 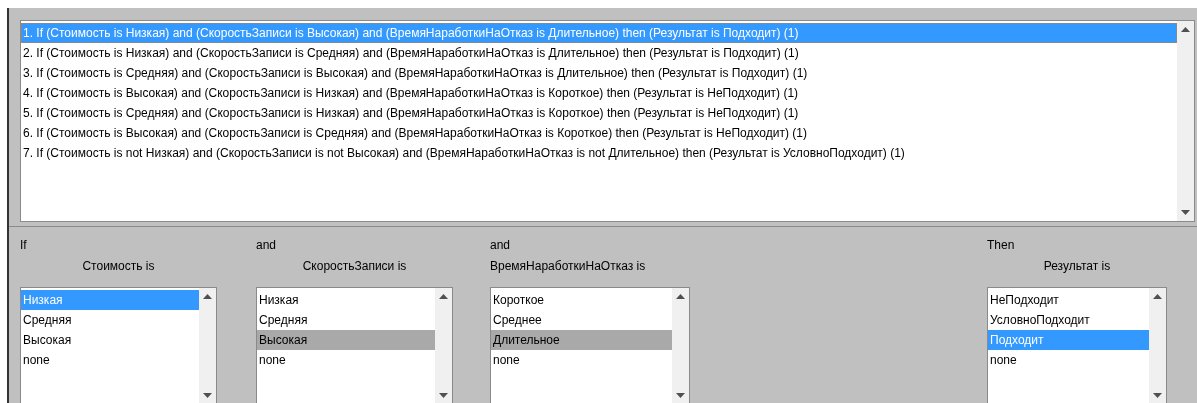 I want to click on rule-item: 6. If (Стоимость is Высокая) and (СкоростьЗаписи is Средняя) and (ВремяНаработкиНаОтказ is Короткое) then (Результат is НеПодходит) (1), so click(x=599, y=133).